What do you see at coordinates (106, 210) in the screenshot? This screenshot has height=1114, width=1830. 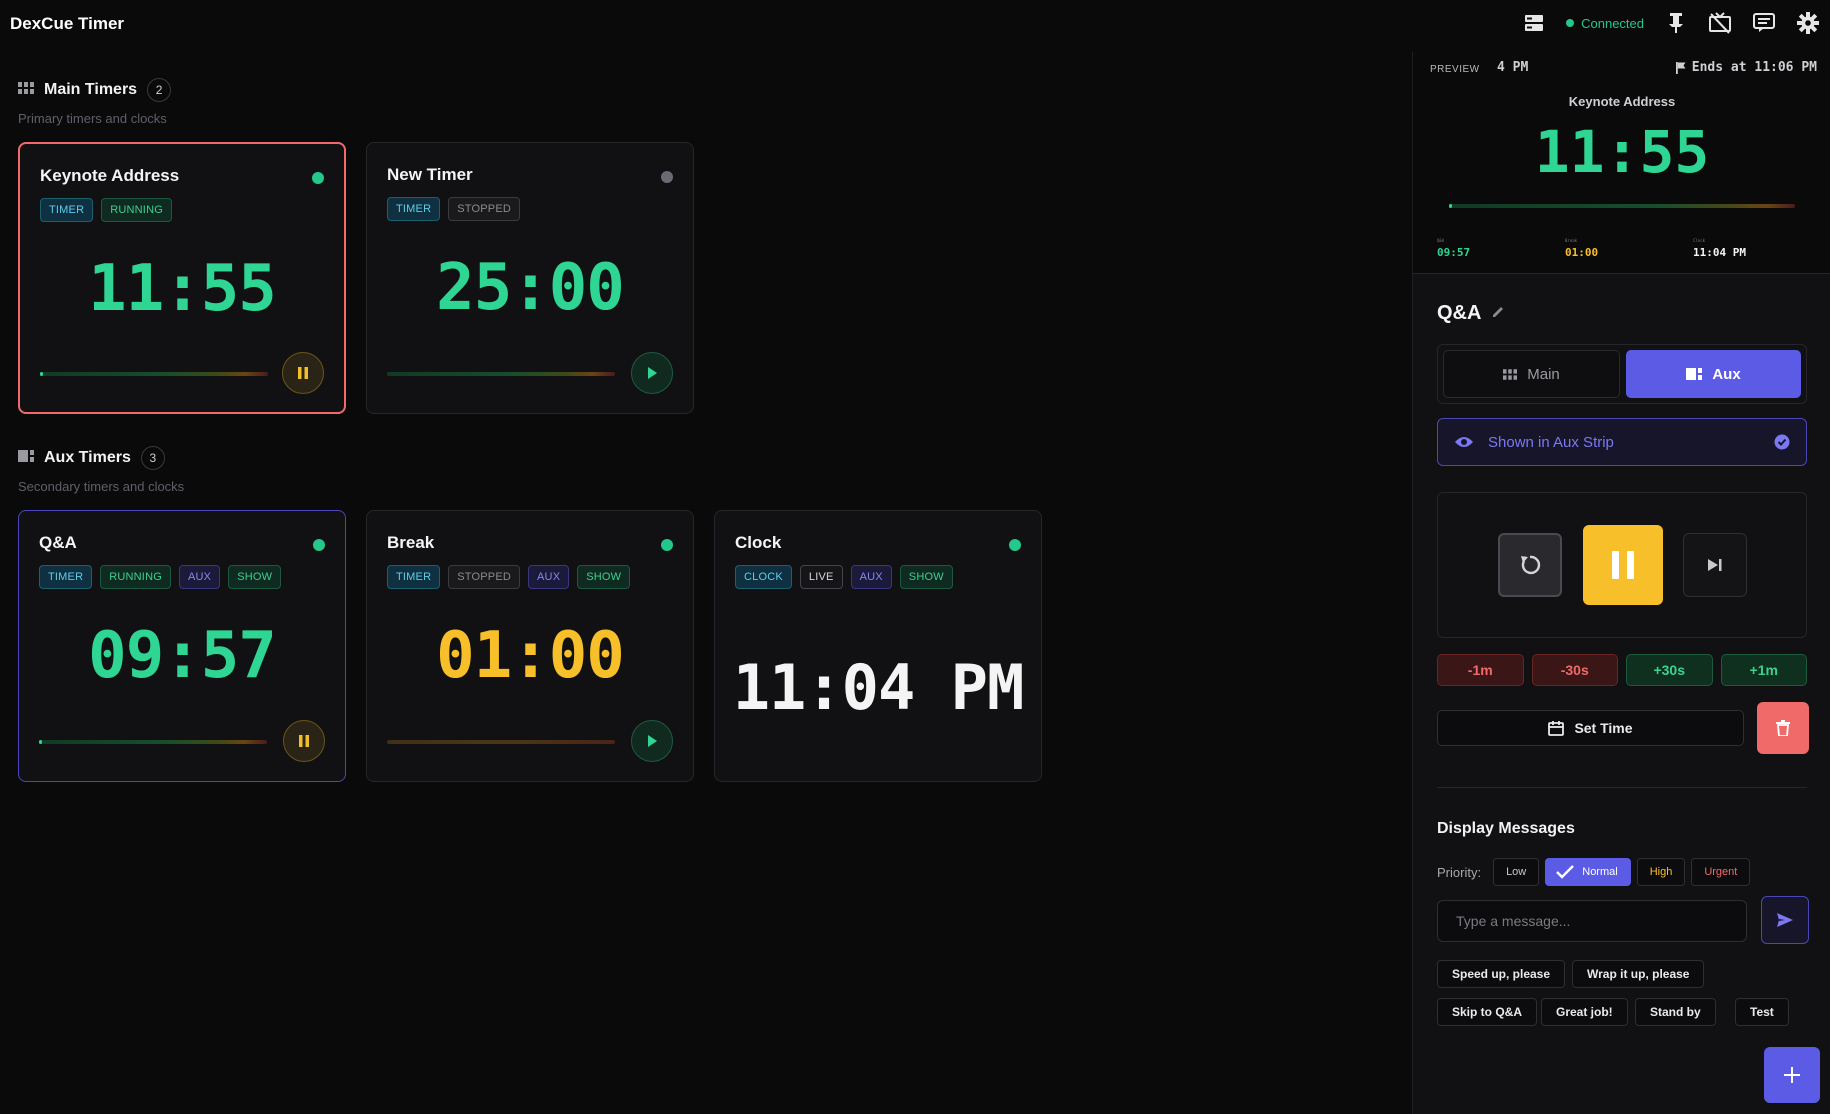 I see `tag-list: TIMER RUNNING` at bounding box center [106, 210].